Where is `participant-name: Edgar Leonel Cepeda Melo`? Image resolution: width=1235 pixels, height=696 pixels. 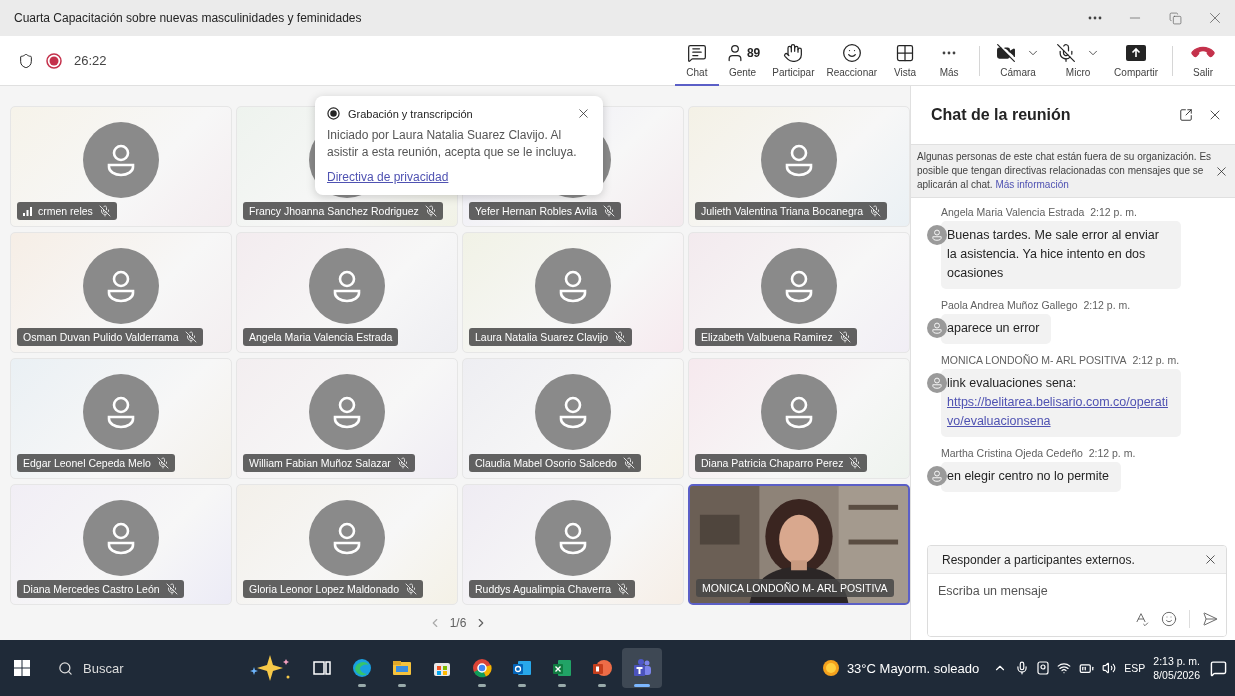 participant-name: Edgar Leonel Cepeda Melo is located at coordinates (87, 463).